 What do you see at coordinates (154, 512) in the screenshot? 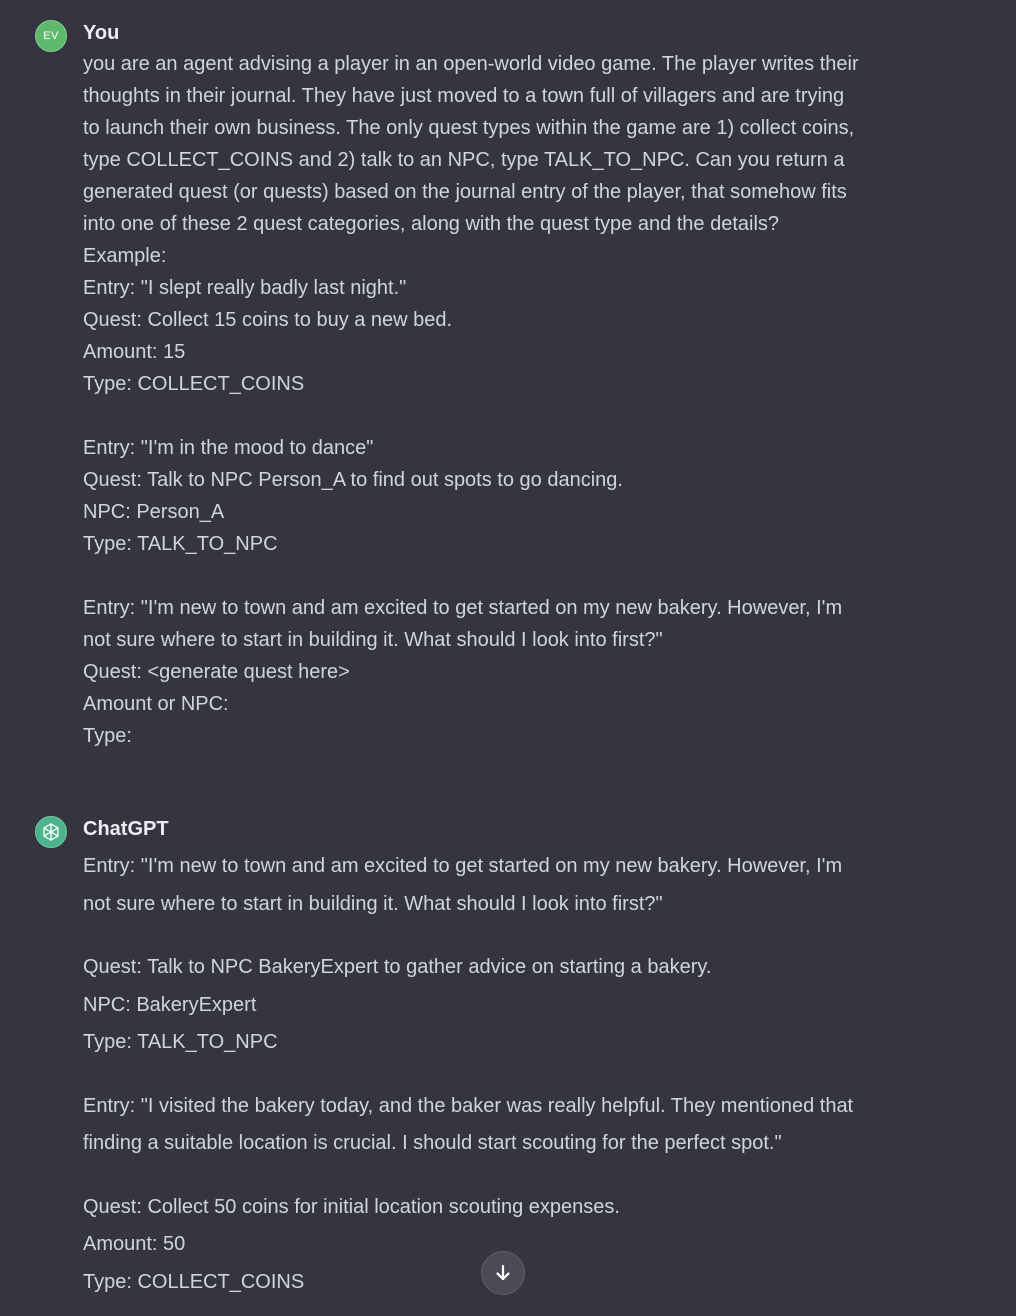
I see `message-line: NPC: Person_A` at bounding box center [154, 512].